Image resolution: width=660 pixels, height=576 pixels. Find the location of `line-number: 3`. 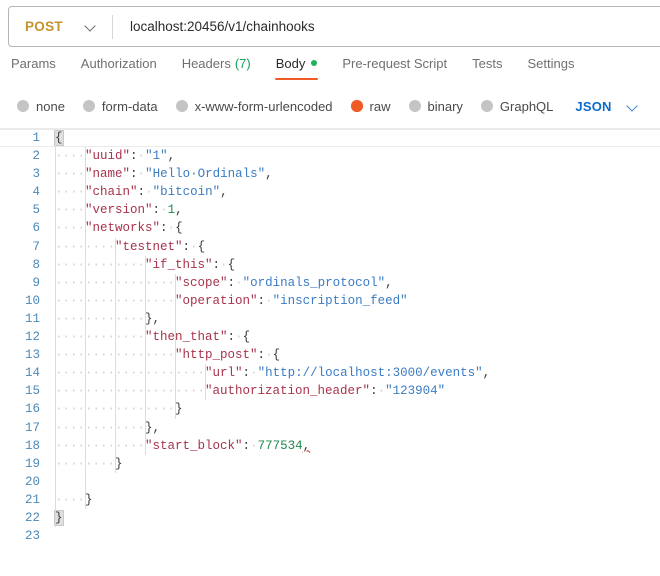

line-number: 3 is located at coordinates (36, 174).